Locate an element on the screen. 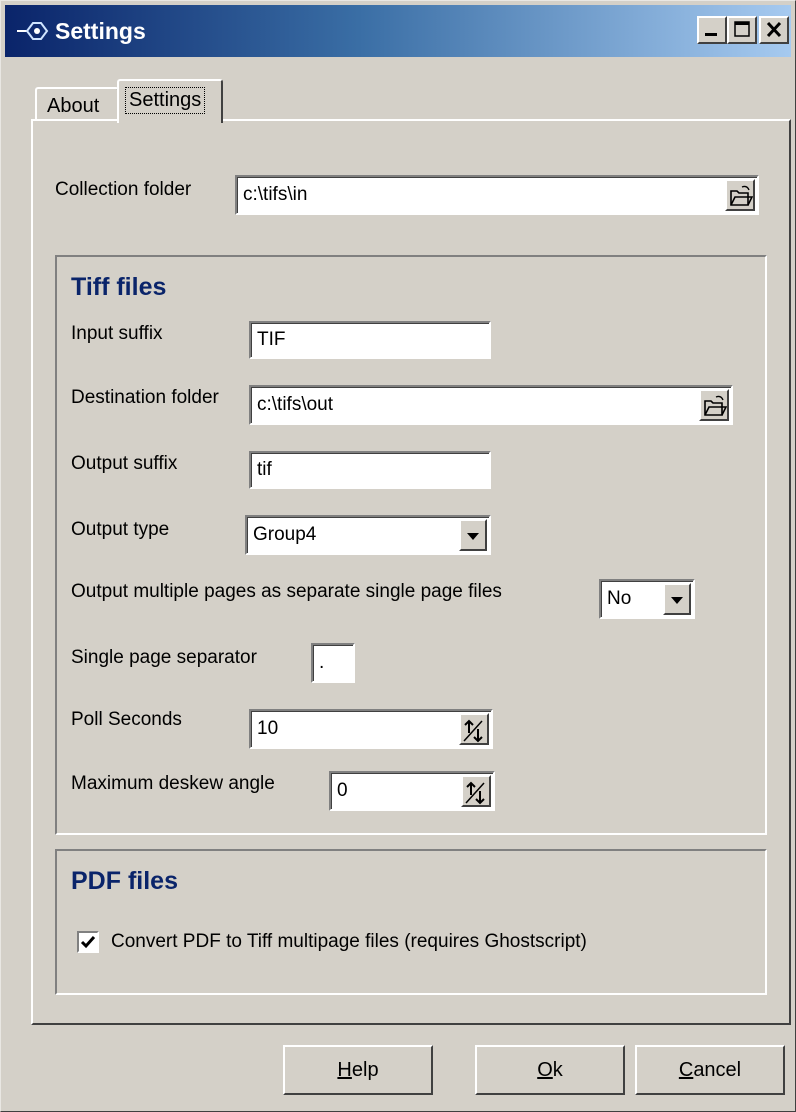 The image size is (796, 1112). deskew-angle-spin-button is located at coordinates (476, 791).